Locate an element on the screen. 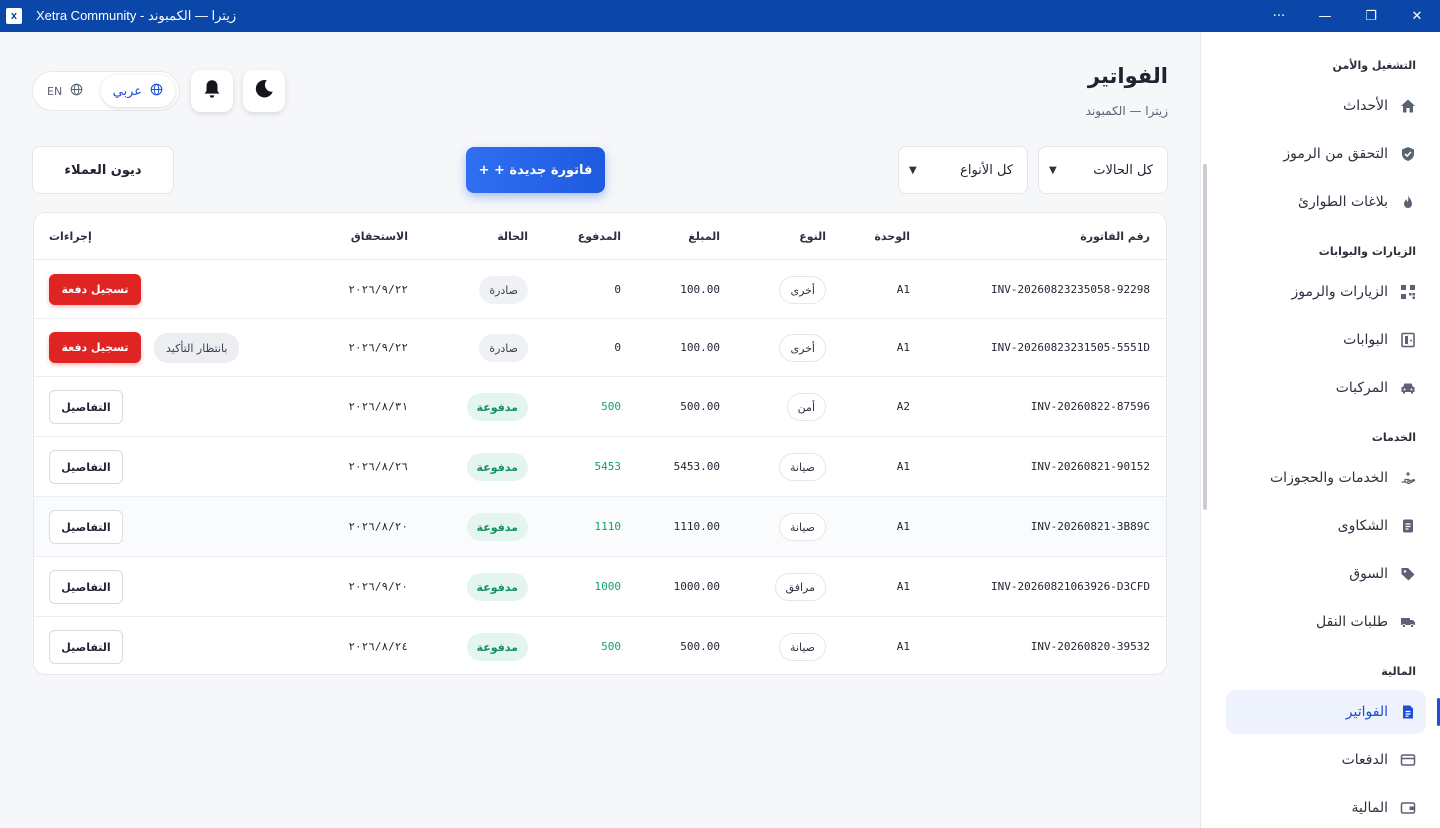 The image size is (1440, 828). minimize-button: — is located at coordinates (1325, 16).